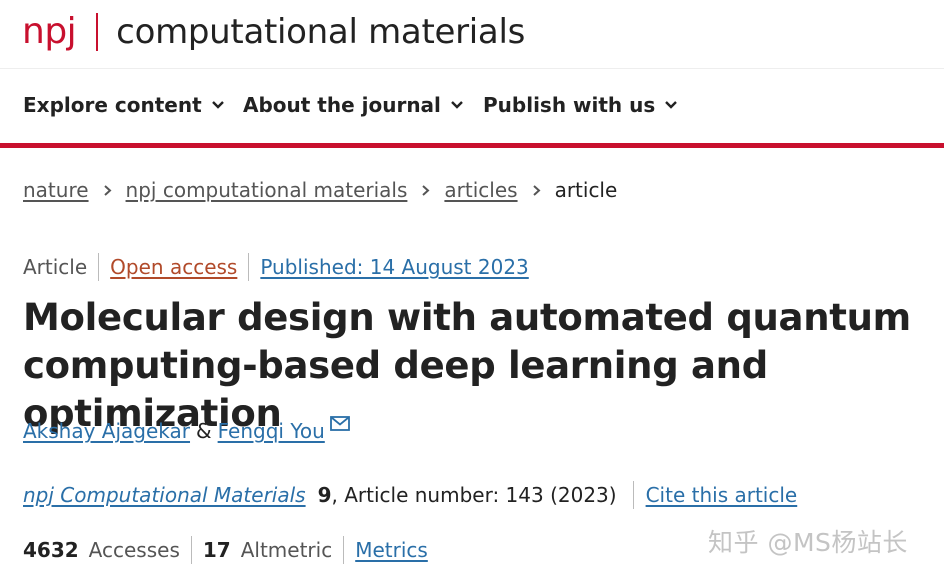 The width and height of the screenshot is (944, 577). Describe the element at coordinates (321, 32) in the screenshot. I see `logo-journal-name: computational materials` at that location.